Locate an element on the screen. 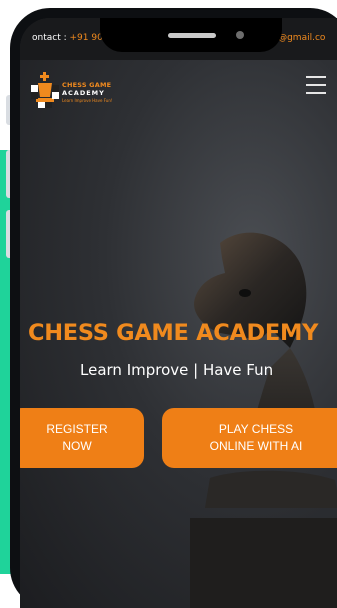  contact-bar: ontact : +91 90 my@gmail.co is located at coordinates (178, 39).